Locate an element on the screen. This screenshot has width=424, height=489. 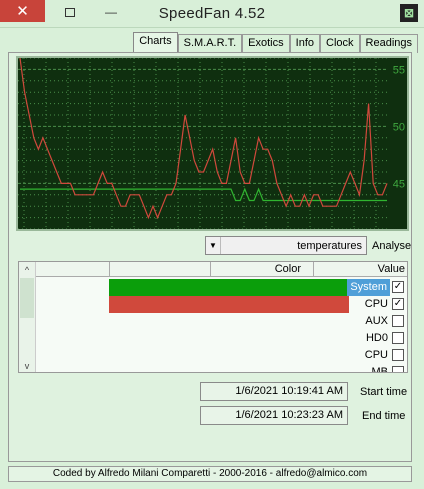
end-time-field: 1/6/2021 10:23:23 AM is located at coordinates (274, 415).